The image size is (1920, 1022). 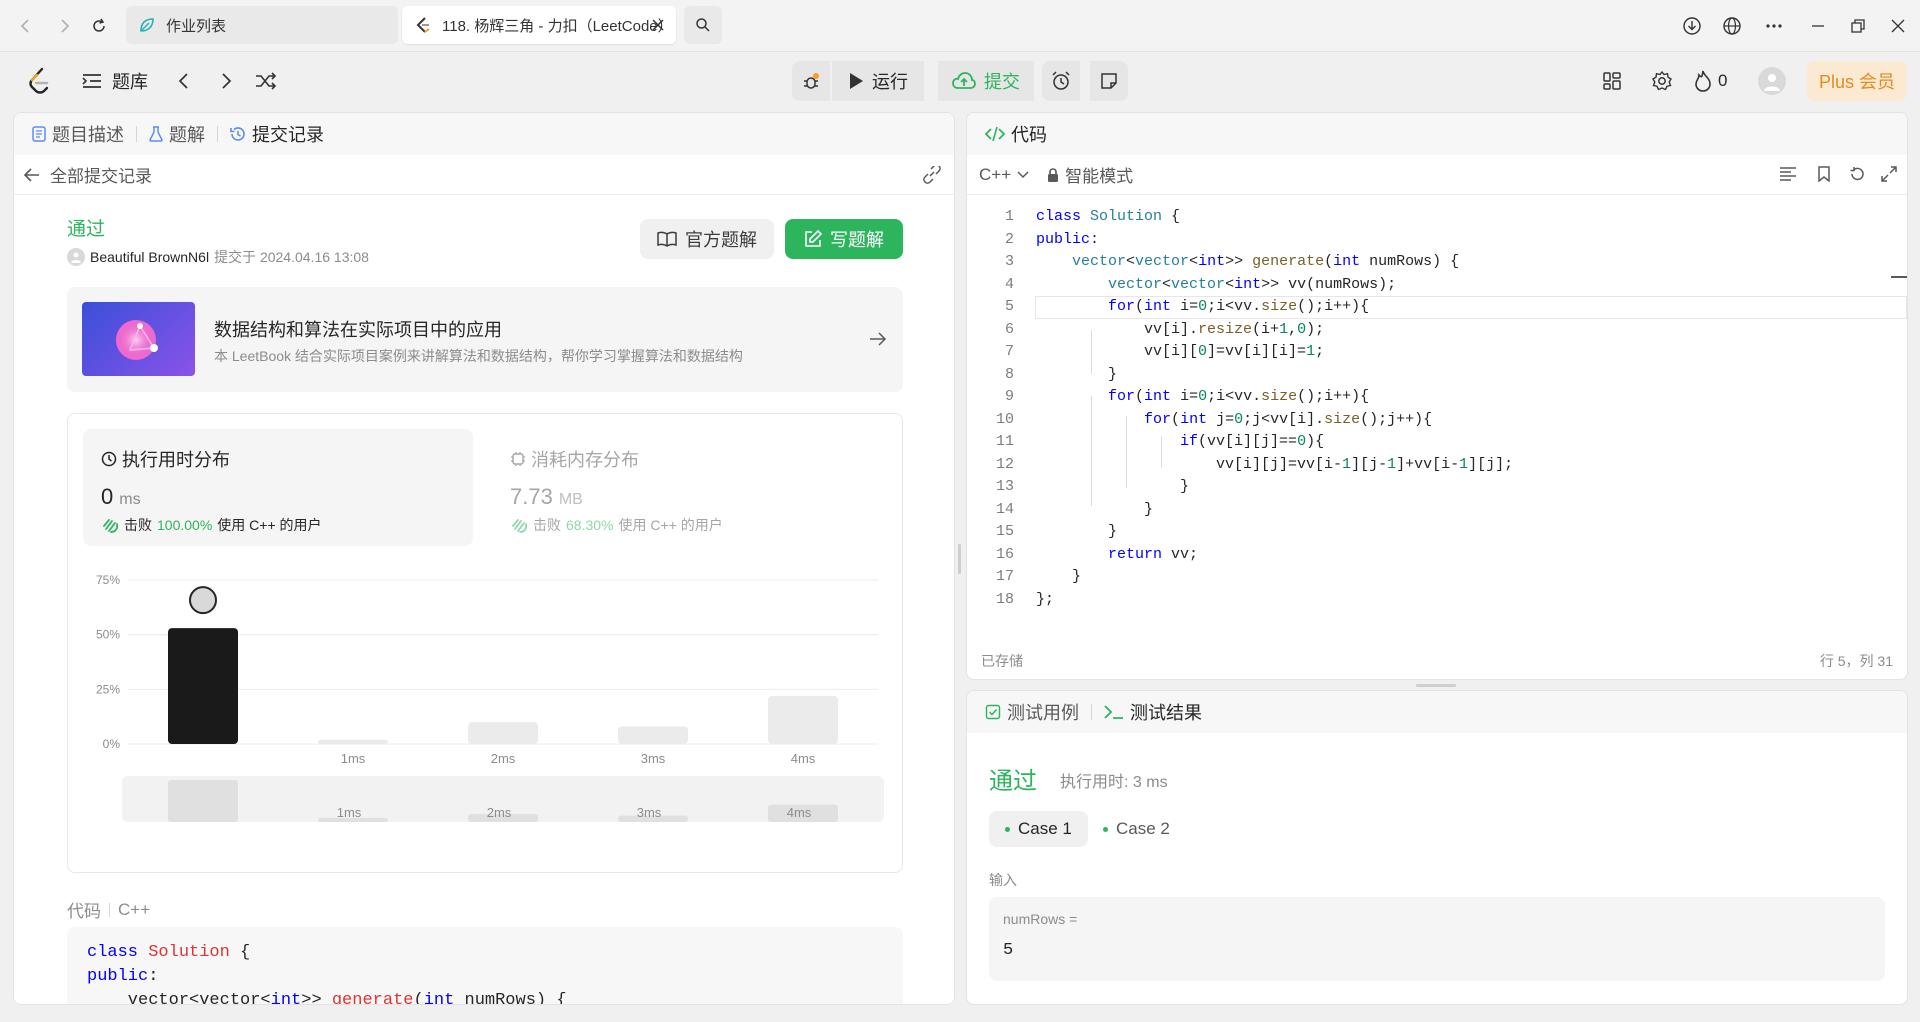 What do you see at coordinates (1437, 240) in the screenshot?
I see `code-line: 2 public:` at bounding box center [1437, 240].